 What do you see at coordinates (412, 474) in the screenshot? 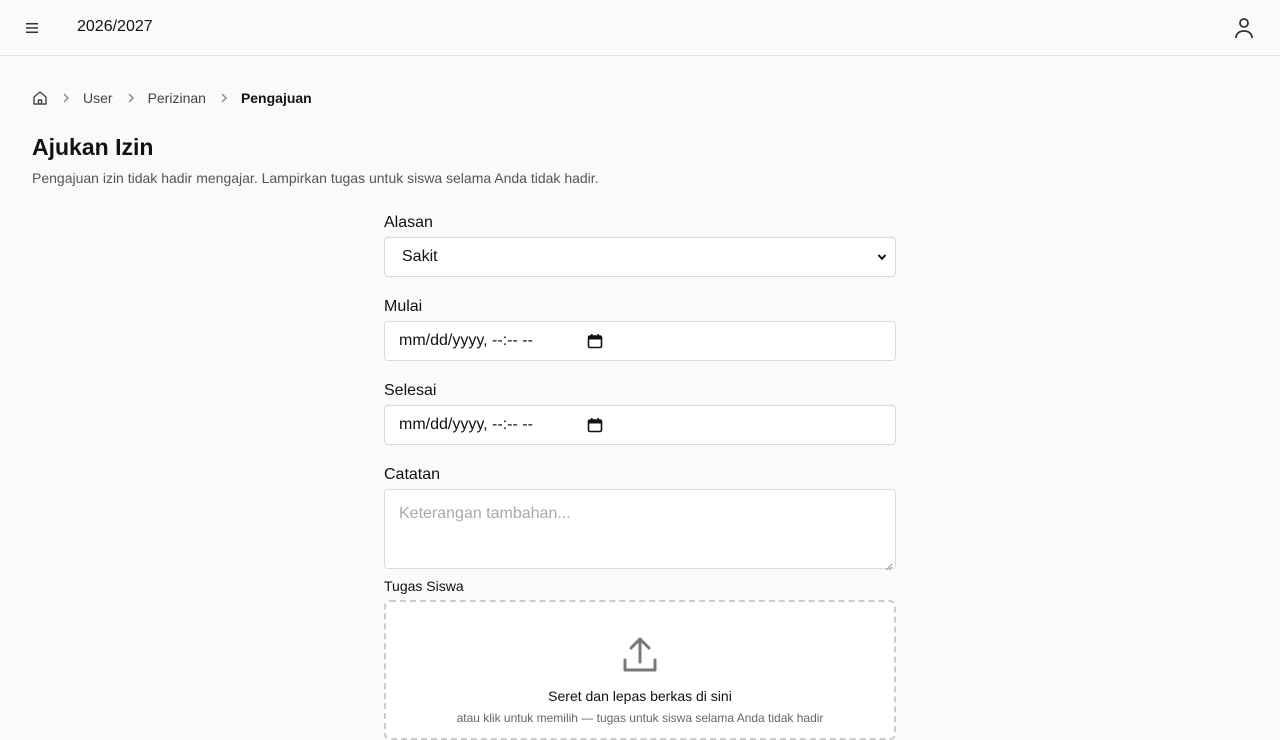
I see `notes-label: Catatan` at bounding box center [412, 474].